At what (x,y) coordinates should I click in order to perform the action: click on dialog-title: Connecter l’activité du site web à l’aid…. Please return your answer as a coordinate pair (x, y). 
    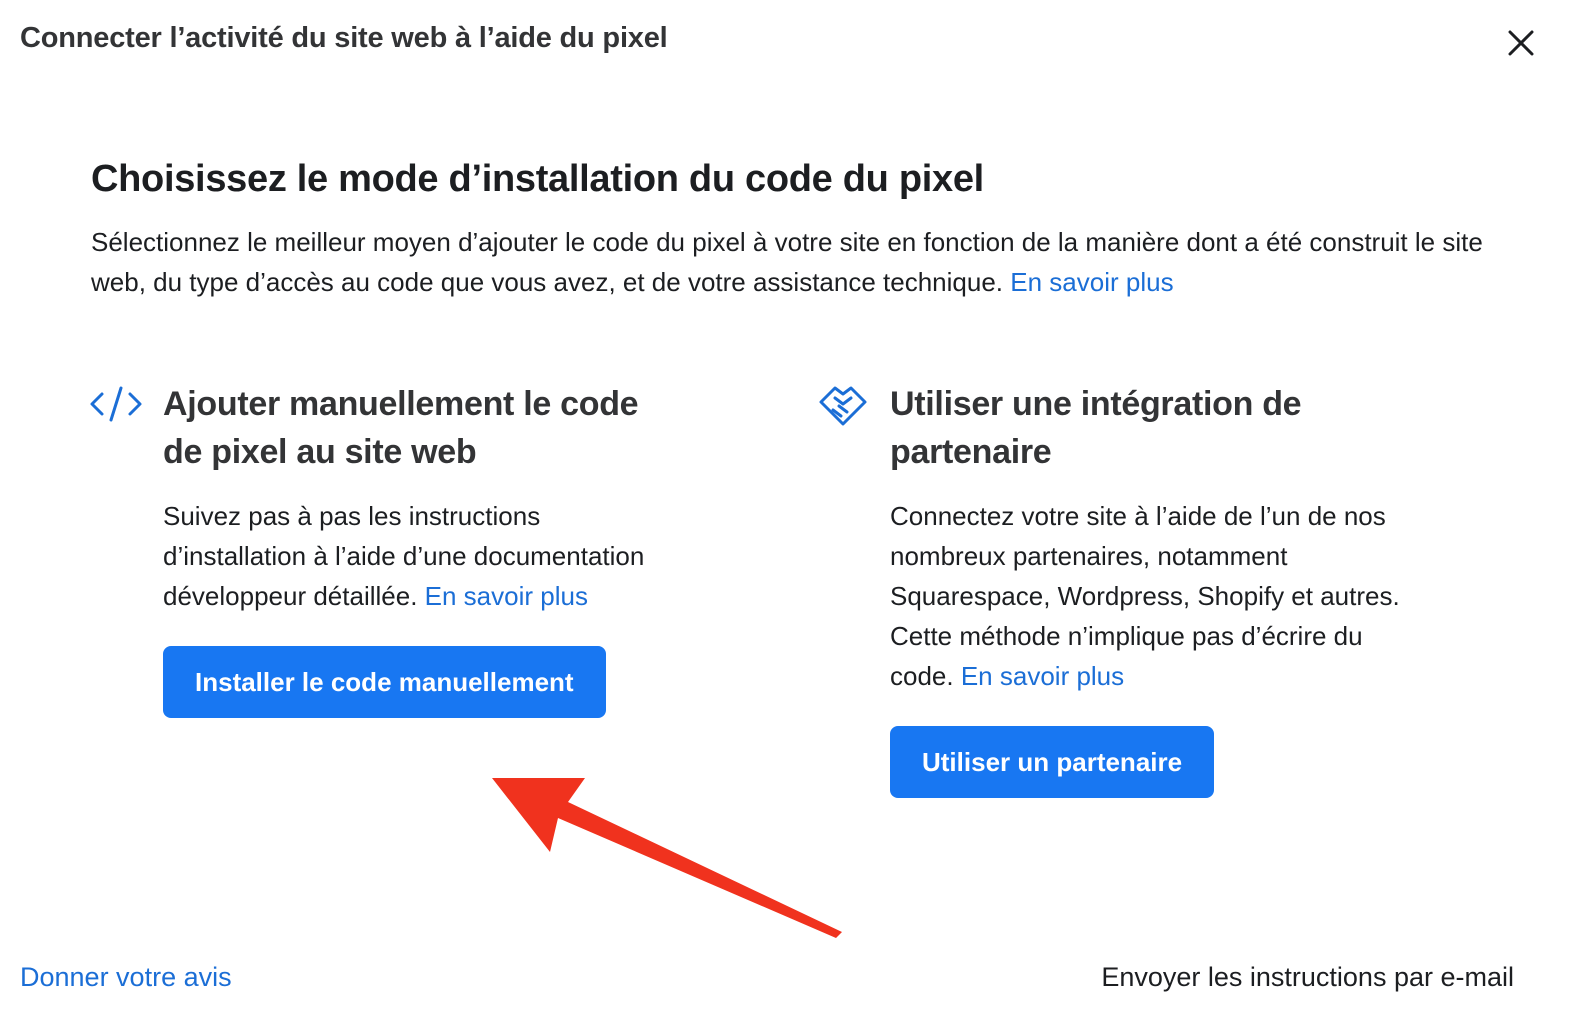
    Looking at the image, I should click on (344, 38).